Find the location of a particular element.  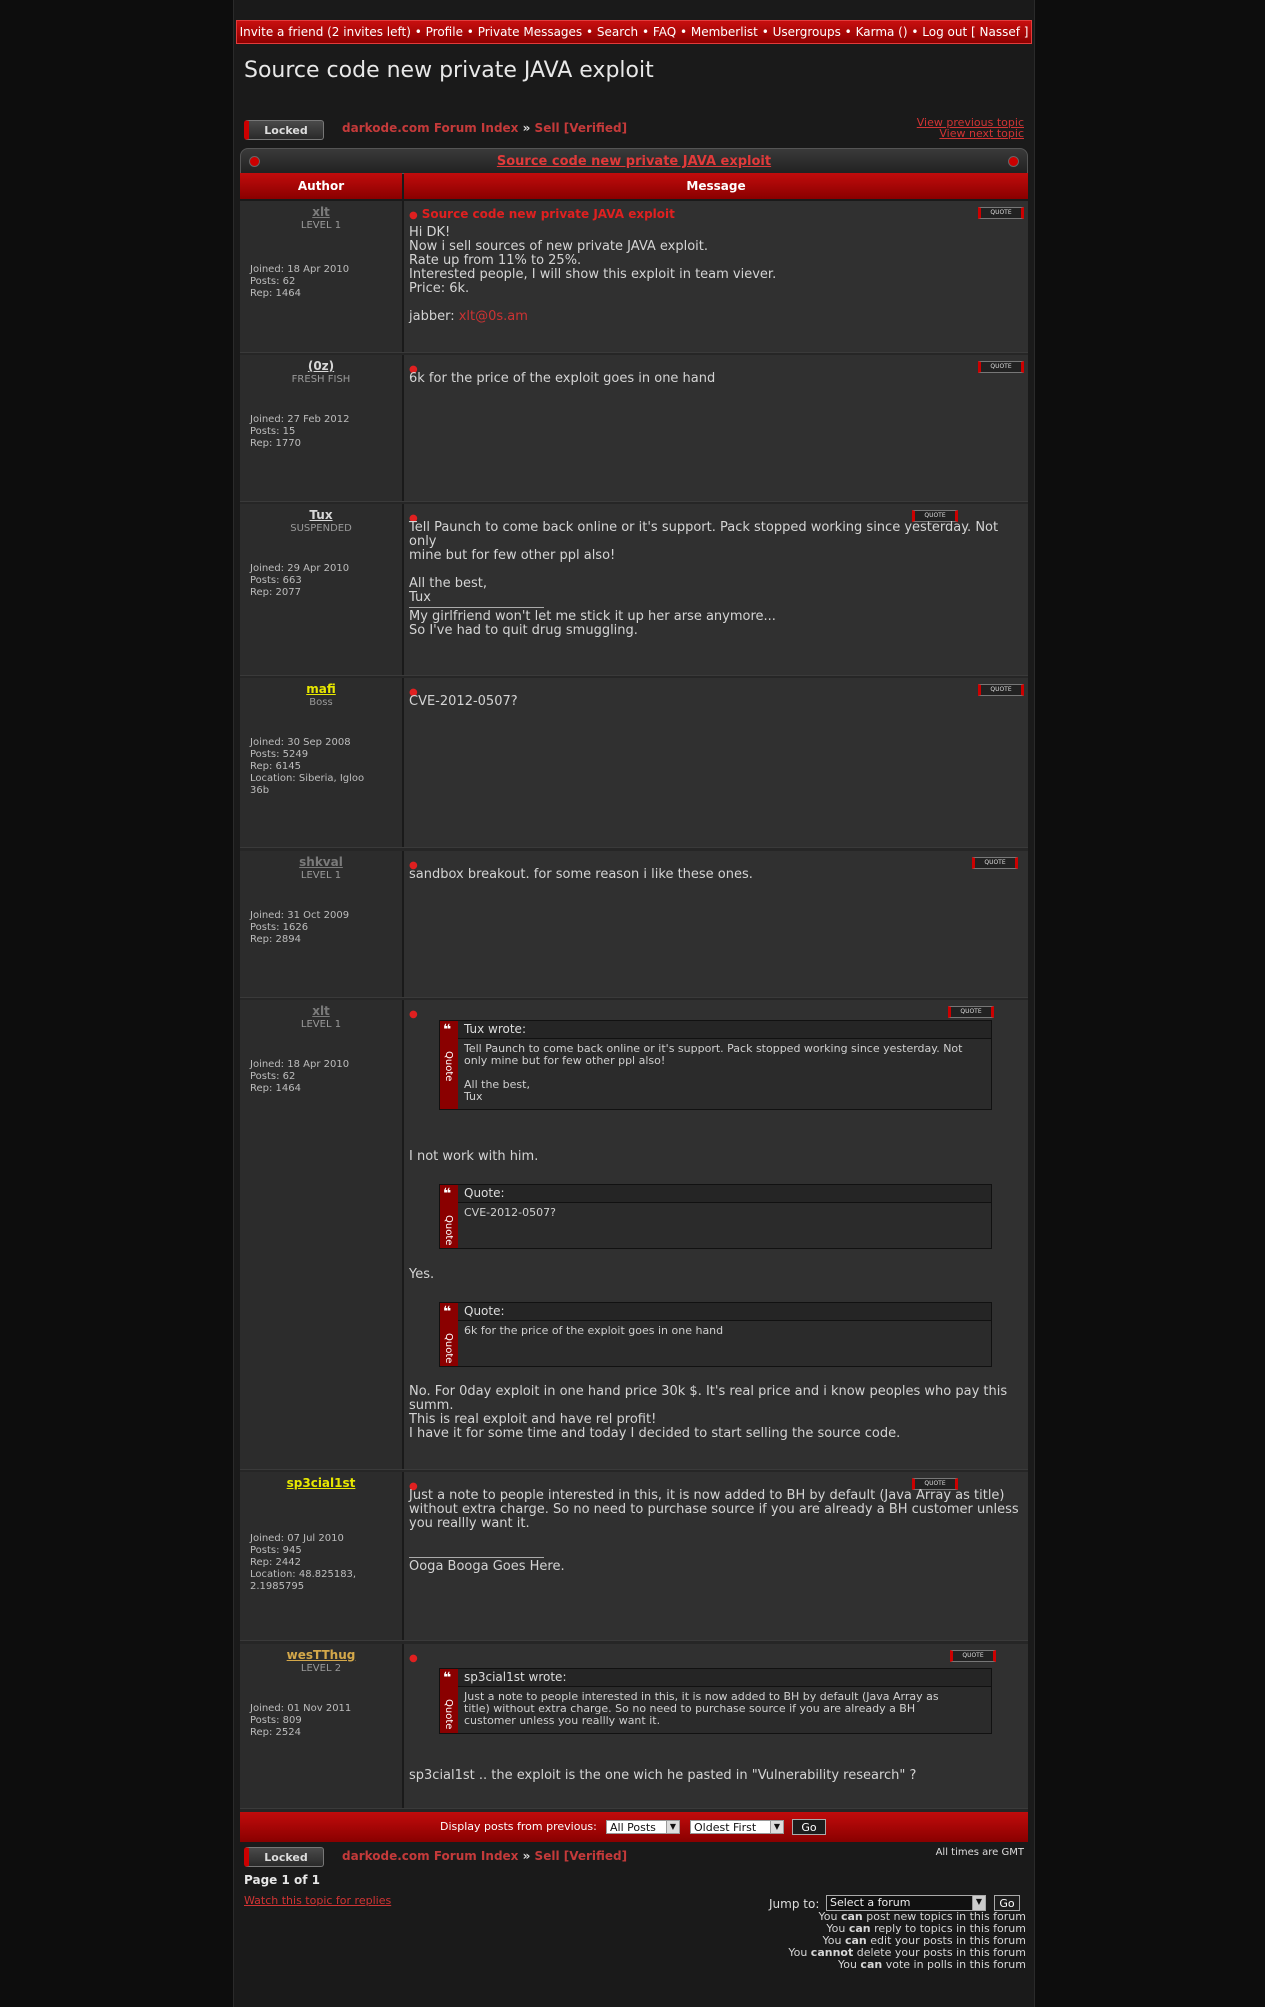

post-author-rank: SUSPENDED is located at coordinates (321, 528).